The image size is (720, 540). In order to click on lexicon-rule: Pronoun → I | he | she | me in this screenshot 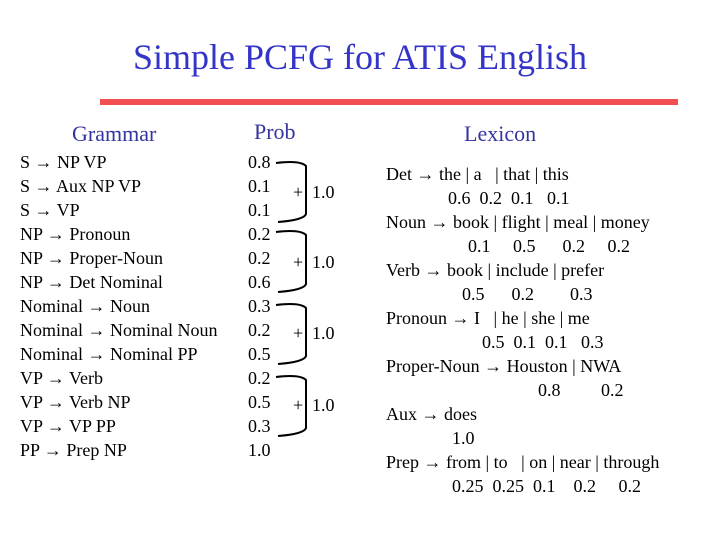, I will do `click(488, 318)`.